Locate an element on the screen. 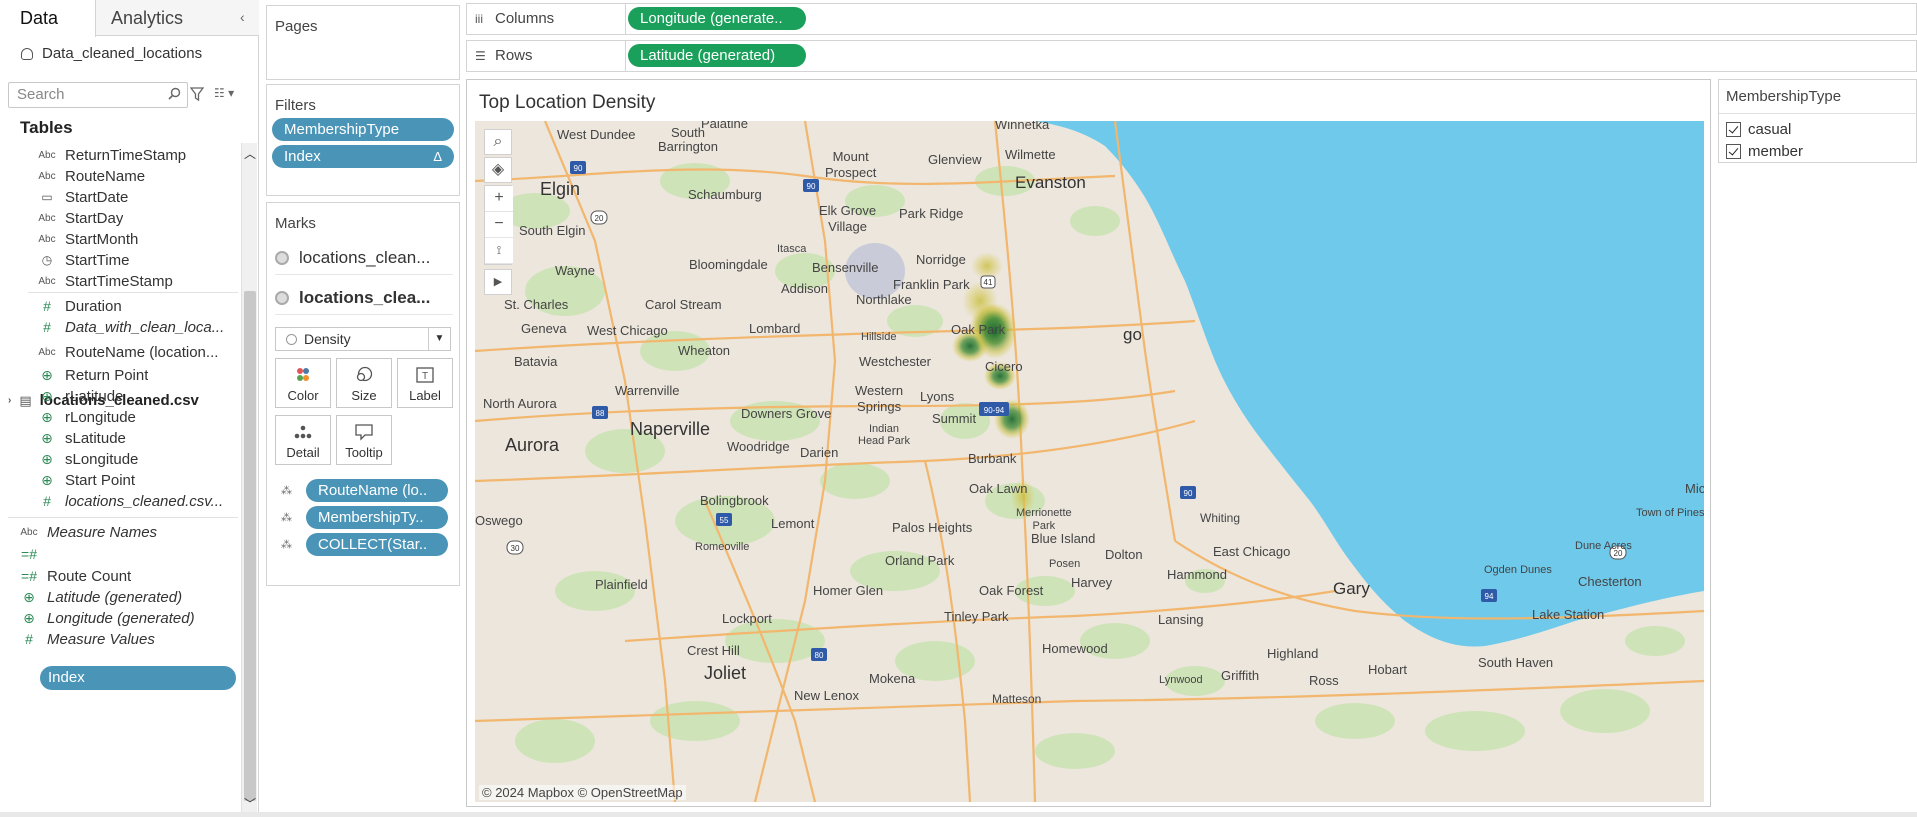 The image size is (1917, 817). legend-item-casual: casual is located at coordinates (1758, 129).